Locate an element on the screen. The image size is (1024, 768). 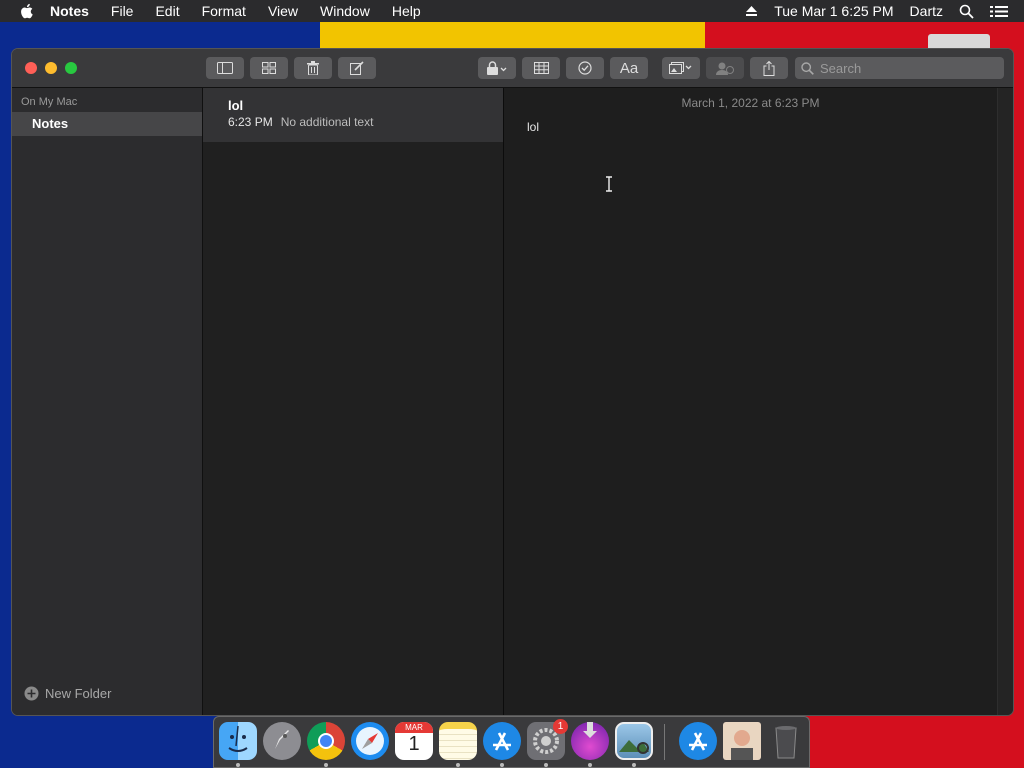
toggle-sidebar-button is located at coordinates (225, 68).